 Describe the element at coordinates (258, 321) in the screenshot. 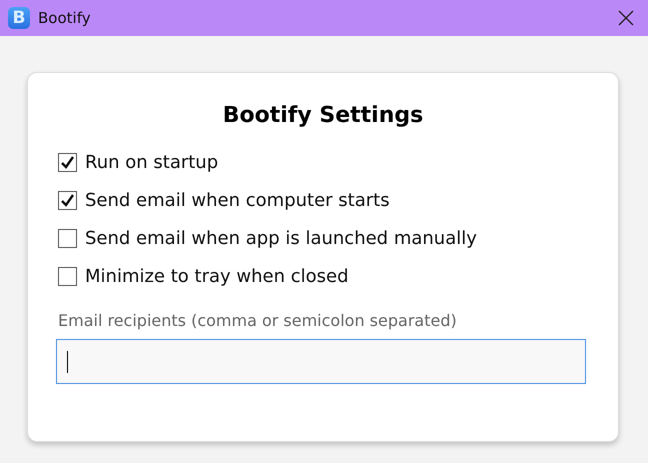

I see `field-label: Email recipients (comma or semicolon separated)` at that location.